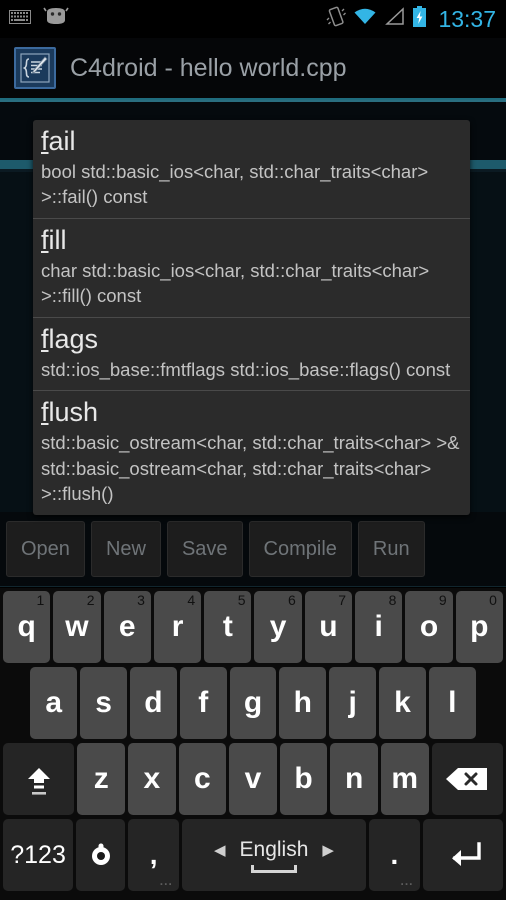 Image resolution: width=506 pixels, height=900 pixels. Describe the element at coordinates (125, 549) in the screenshot. I see `new-button: New` at that location.